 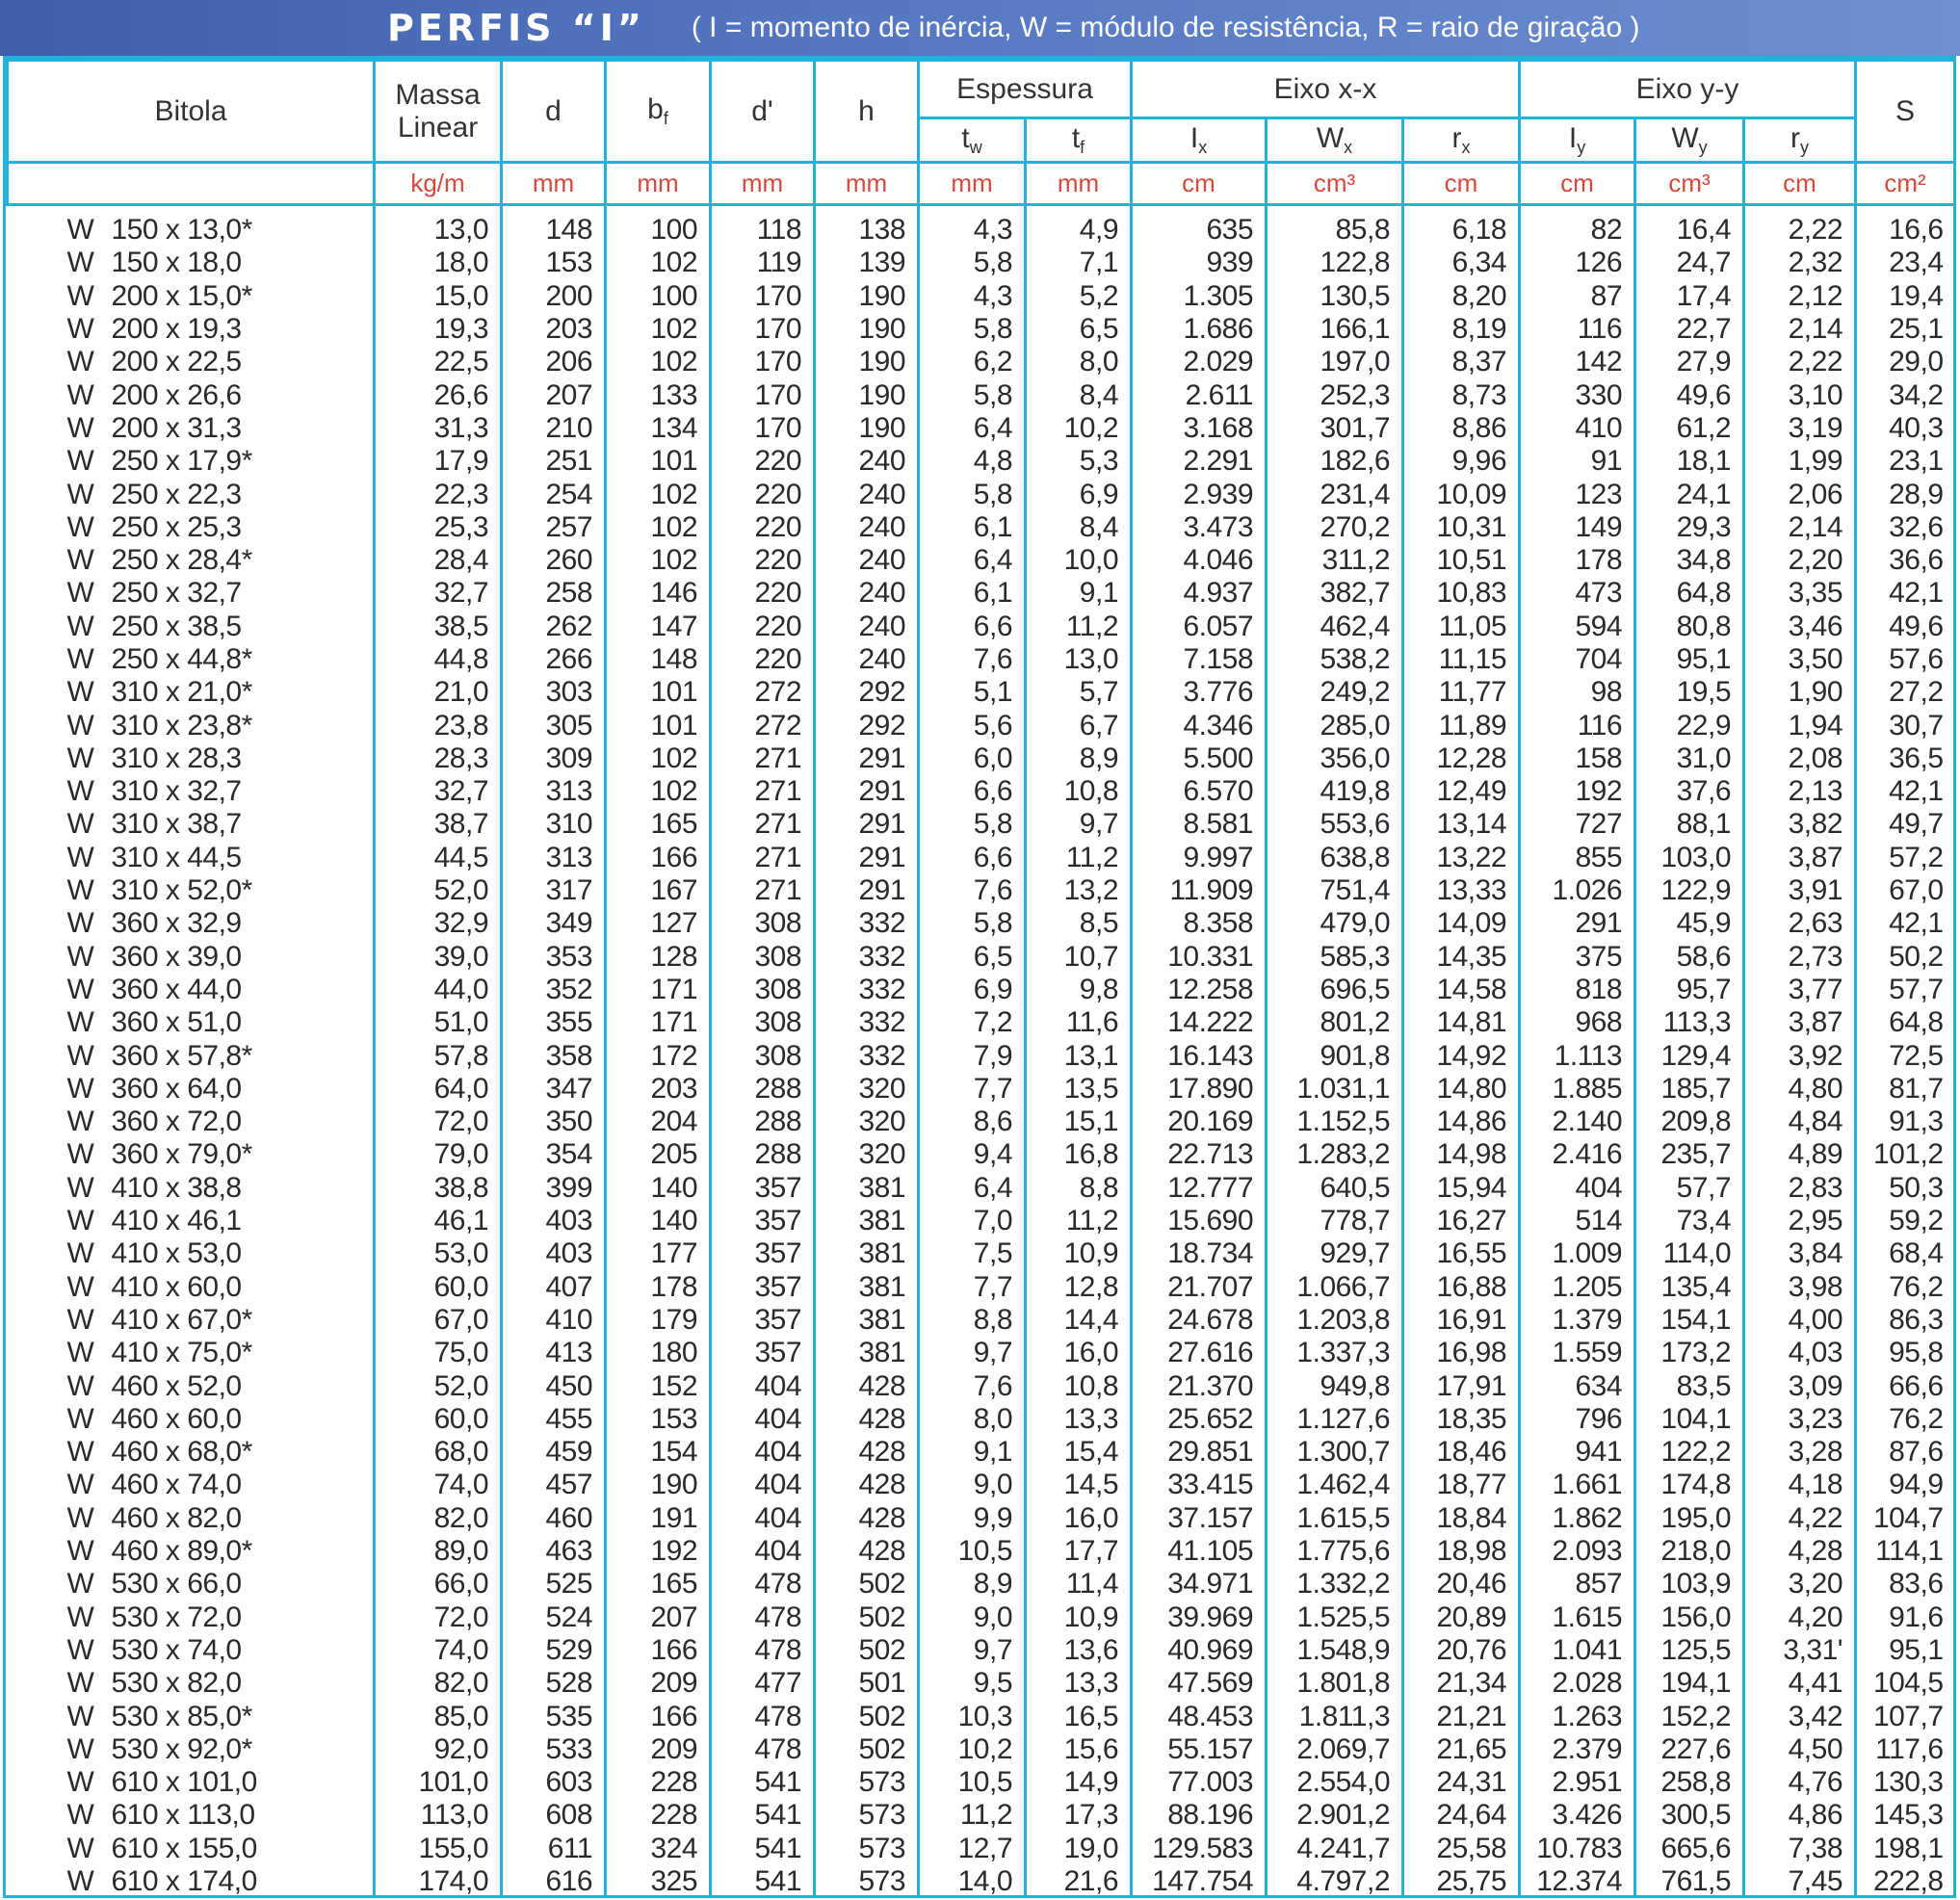 What do you see at coordinates (1799, 1089) in the screenshot?
I see `cell-ry: 4,80` at bounding box center [1799, 1089].